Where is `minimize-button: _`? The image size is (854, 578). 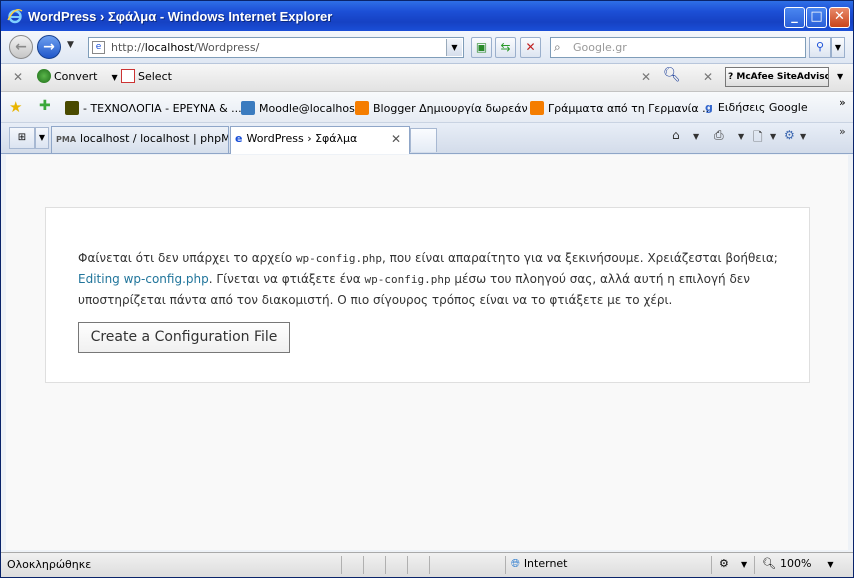
minimize-button: _ is located at coordinates (794, 17).